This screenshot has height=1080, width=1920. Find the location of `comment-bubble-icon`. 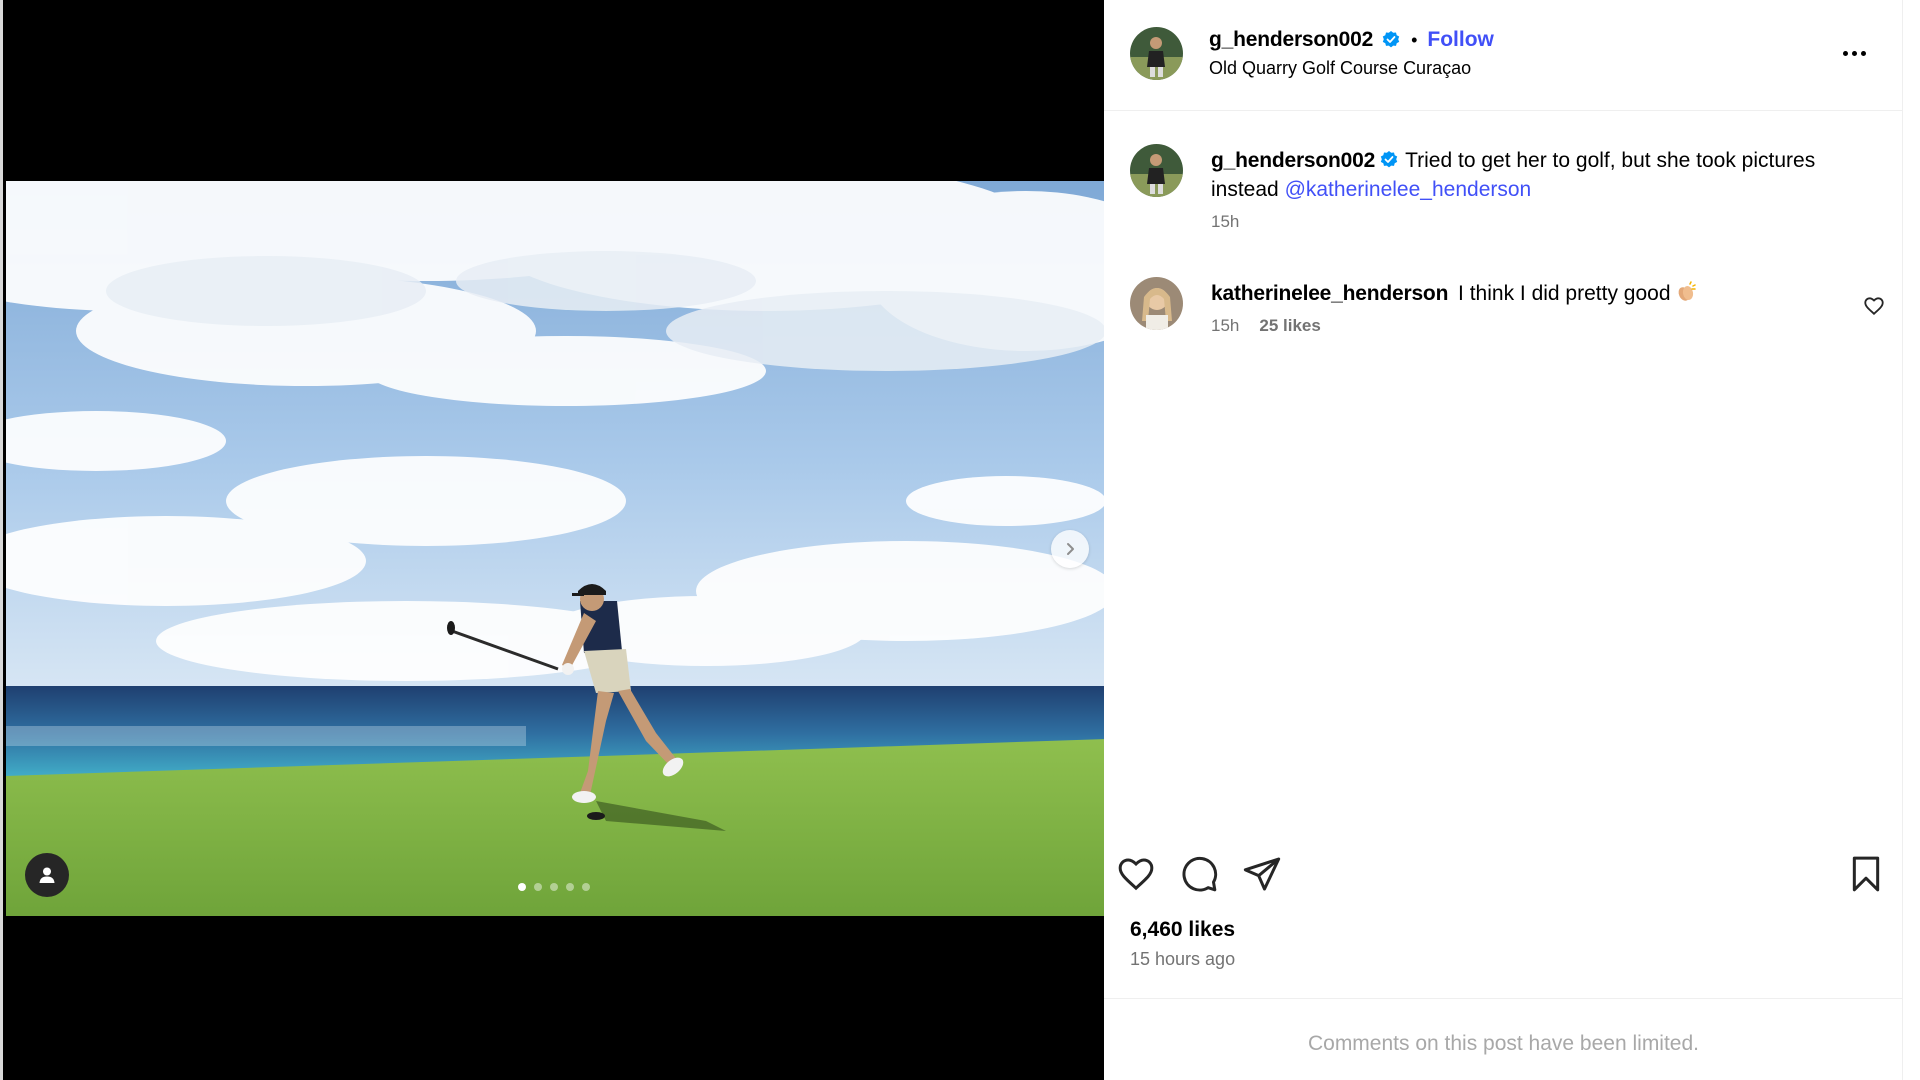

comment-bubble-icon is located at coordinates (1200, 874).